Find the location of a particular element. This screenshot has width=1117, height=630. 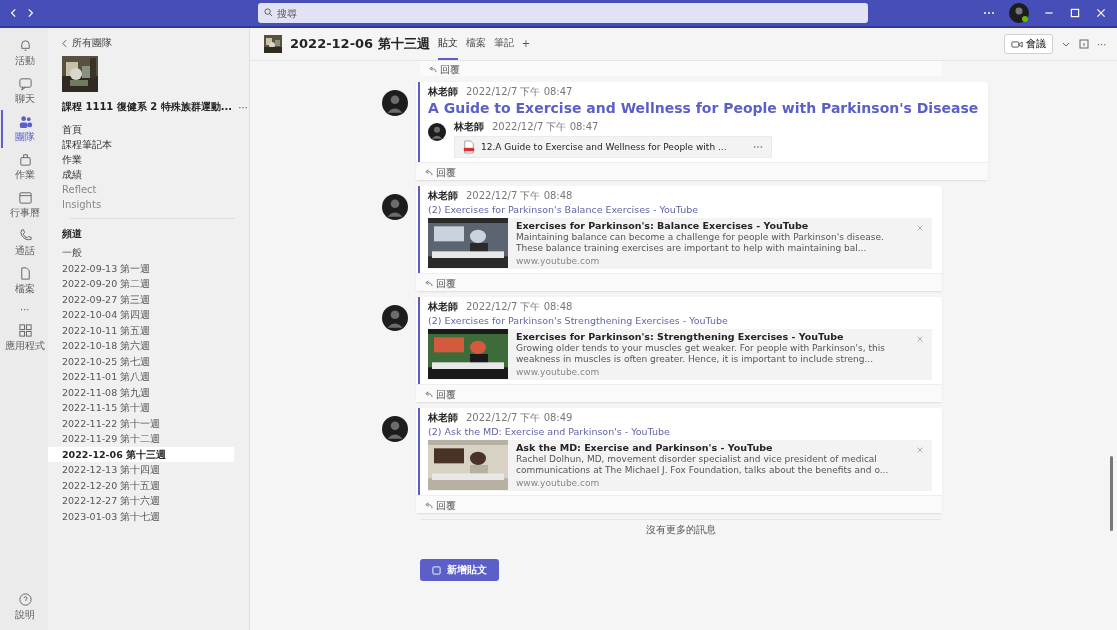

channel-item: 2022-10-25 第七週 is located at coordinates (141, 361).